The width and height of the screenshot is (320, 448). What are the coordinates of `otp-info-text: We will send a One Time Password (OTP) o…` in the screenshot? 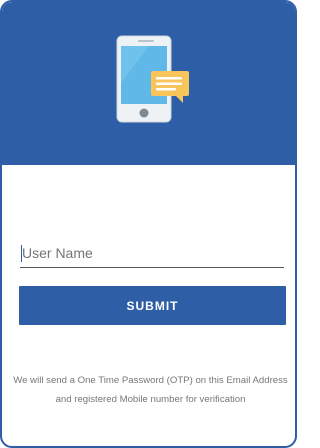 It's located at (150, 390).